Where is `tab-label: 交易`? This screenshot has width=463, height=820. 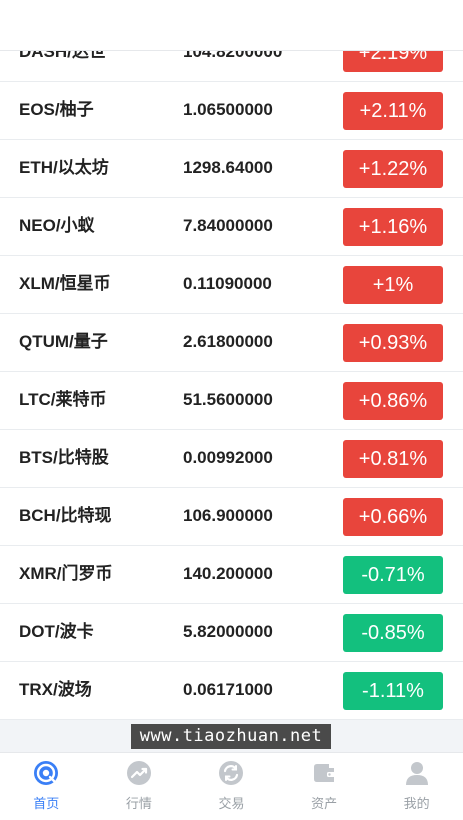 tab-label: 交易 is located at coordinates (231, 803).